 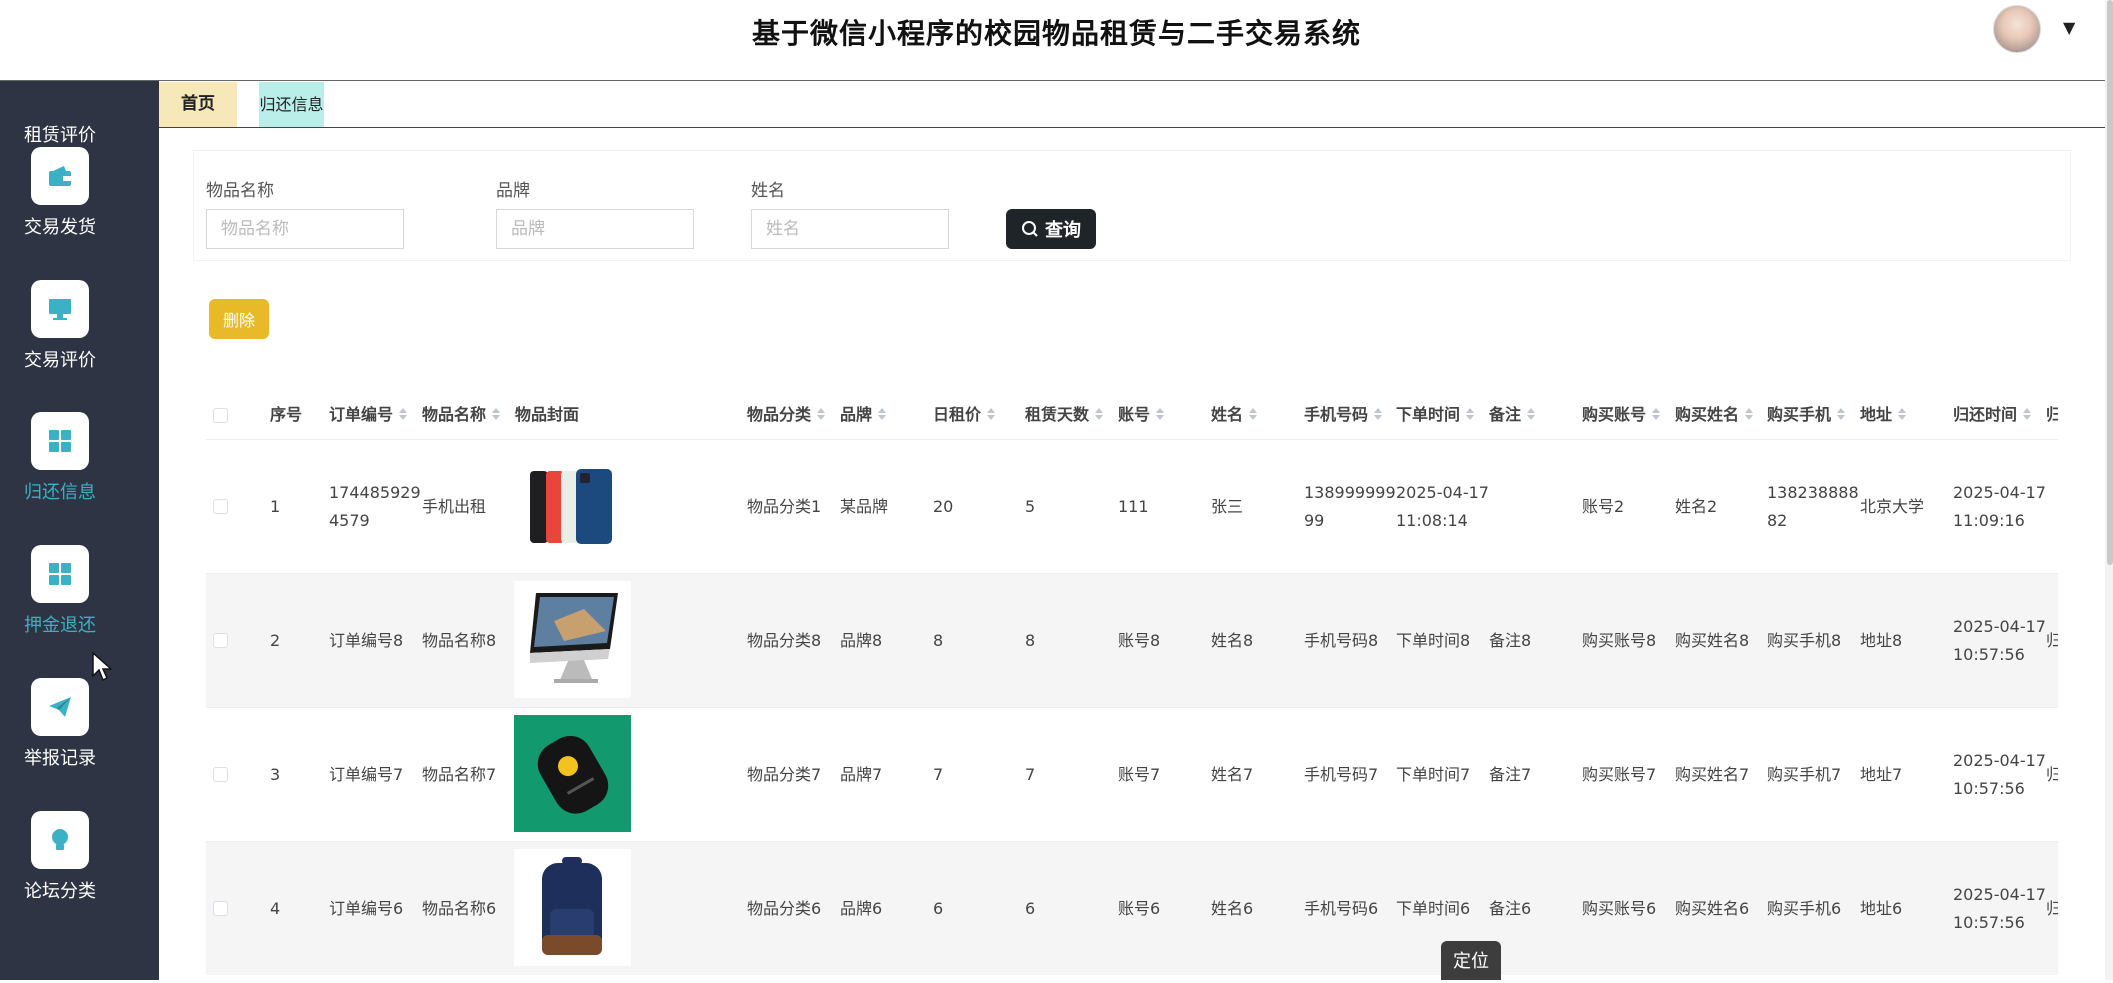 I want to click on cell-buyer-name: 购买姓名6, so click(x=1712, y=908).